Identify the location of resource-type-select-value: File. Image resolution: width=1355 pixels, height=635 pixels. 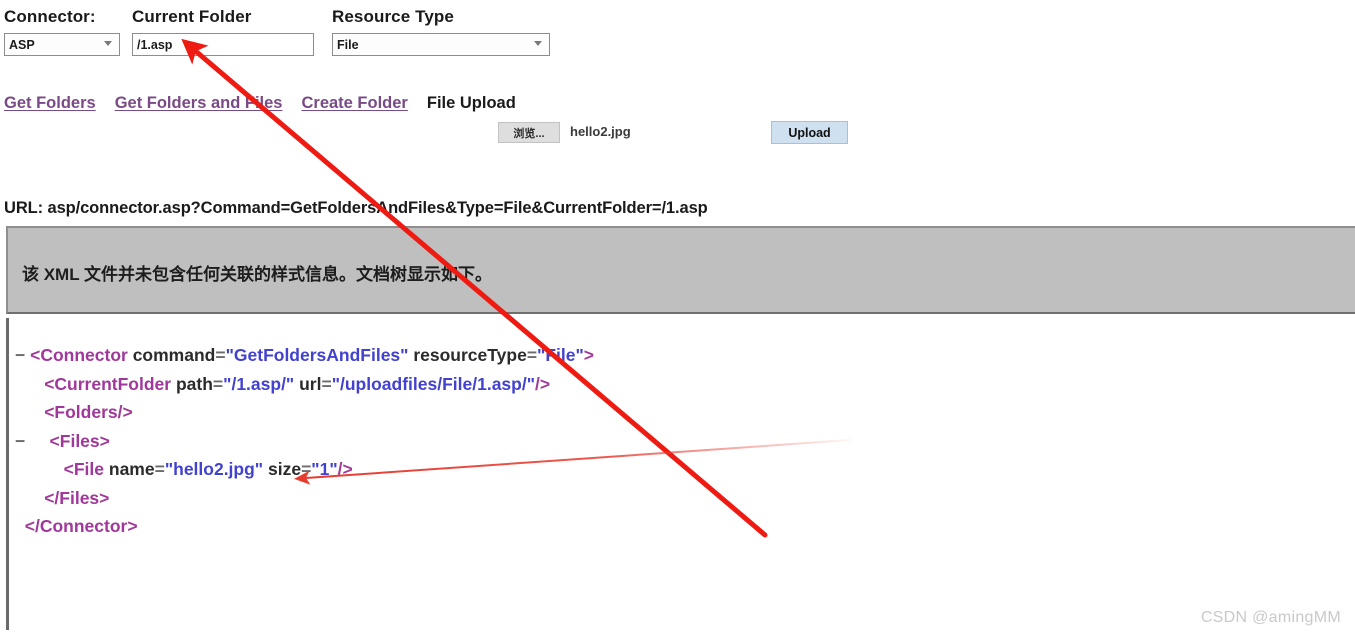
(348, 44).